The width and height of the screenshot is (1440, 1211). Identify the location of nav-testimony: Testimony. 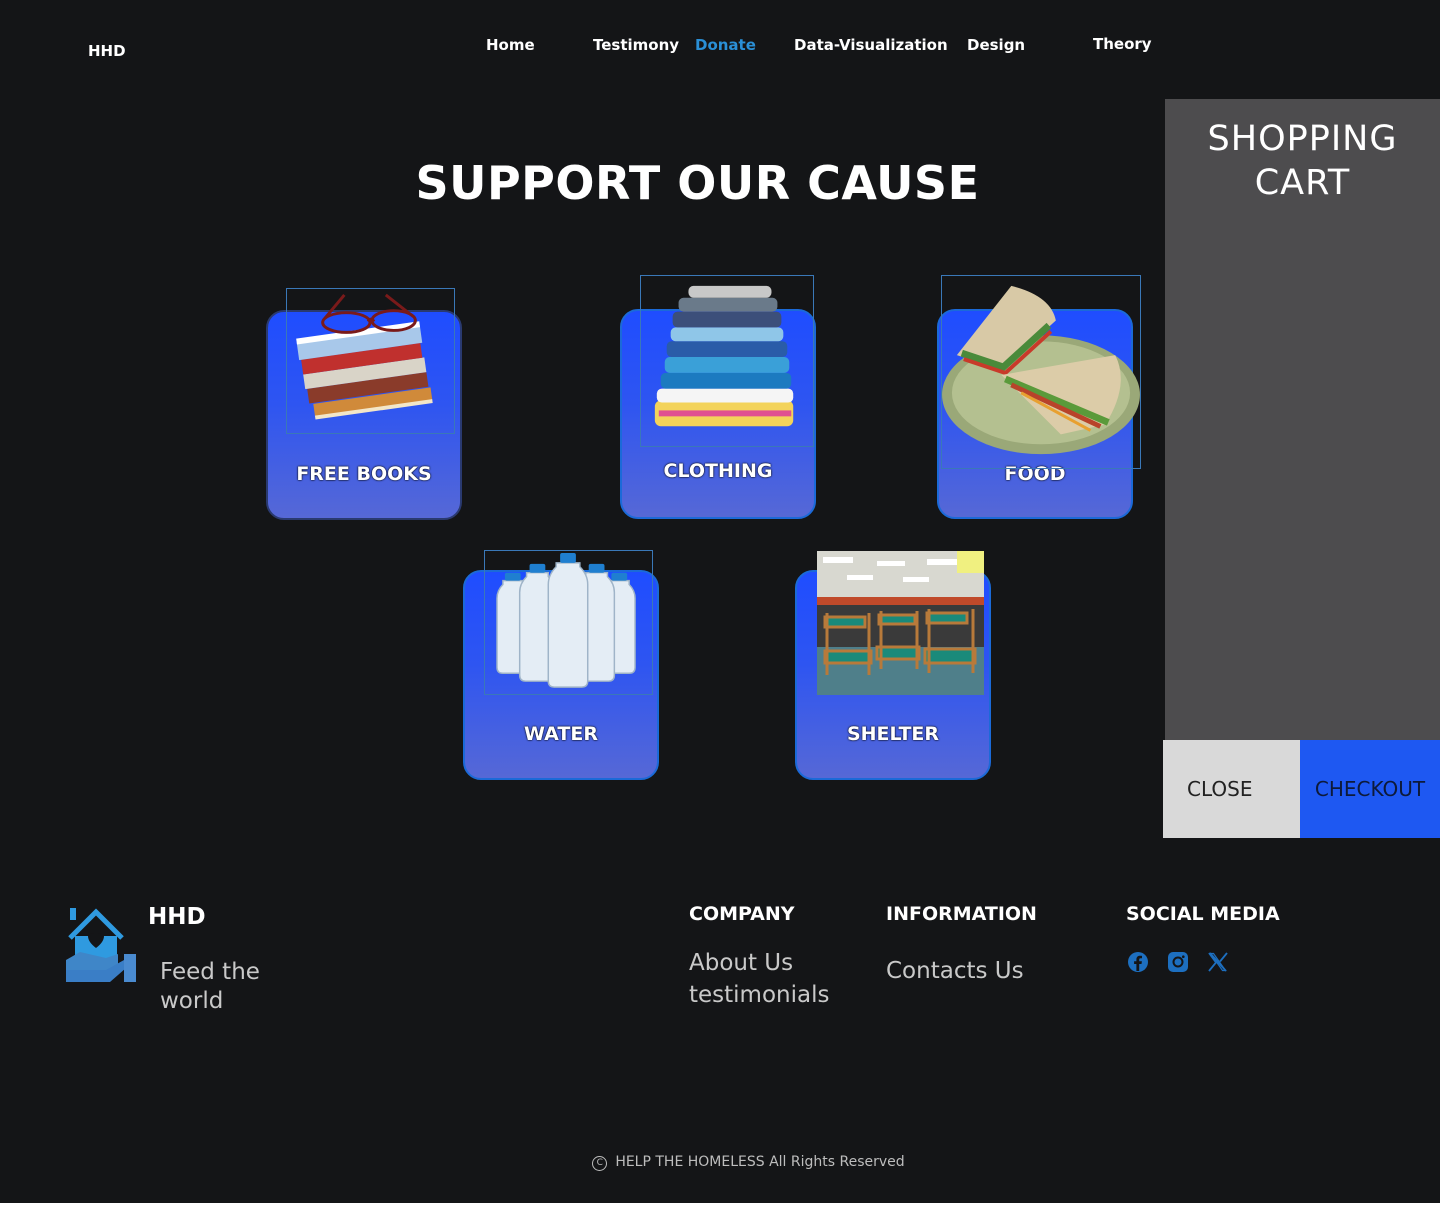
(636, 45).